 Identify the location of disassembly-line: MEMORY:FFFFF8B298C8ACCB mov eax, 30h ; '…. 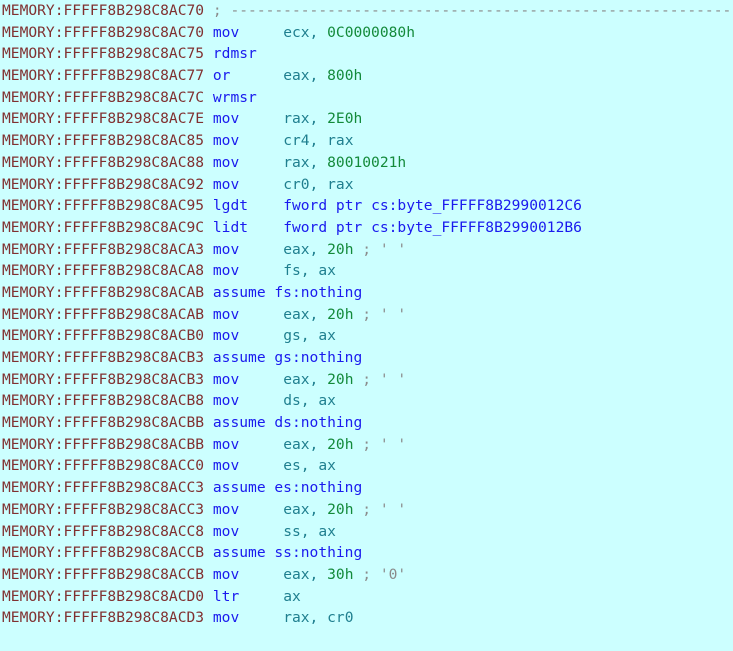
(366, 575).